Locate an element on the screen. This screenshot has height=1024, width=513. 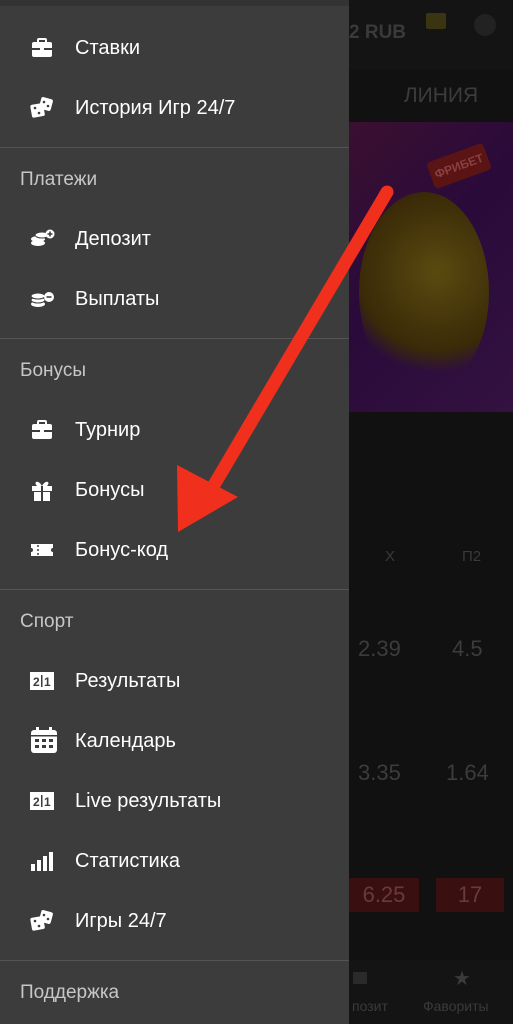
menu-item-bets: Ставки is located at coordinates (174, 48).